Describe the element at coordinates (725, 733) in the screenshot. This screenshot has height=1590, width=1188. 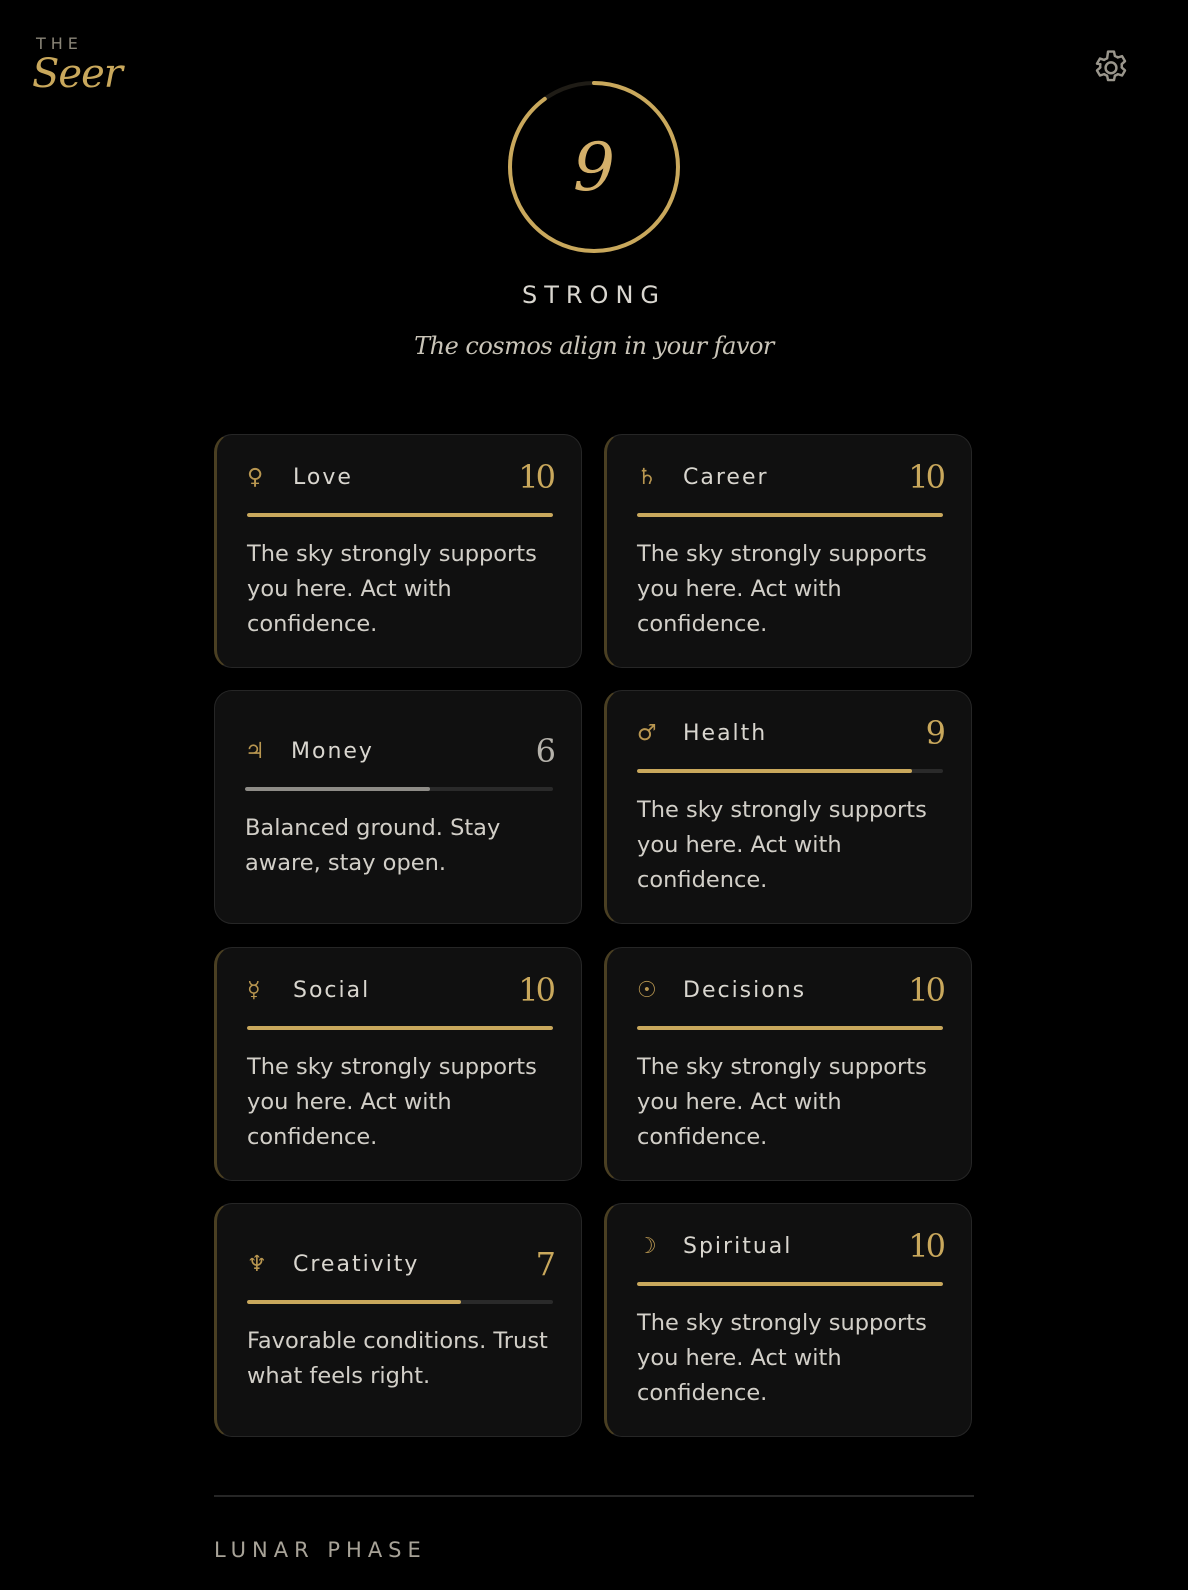
I see `category-title: Health` at that location.